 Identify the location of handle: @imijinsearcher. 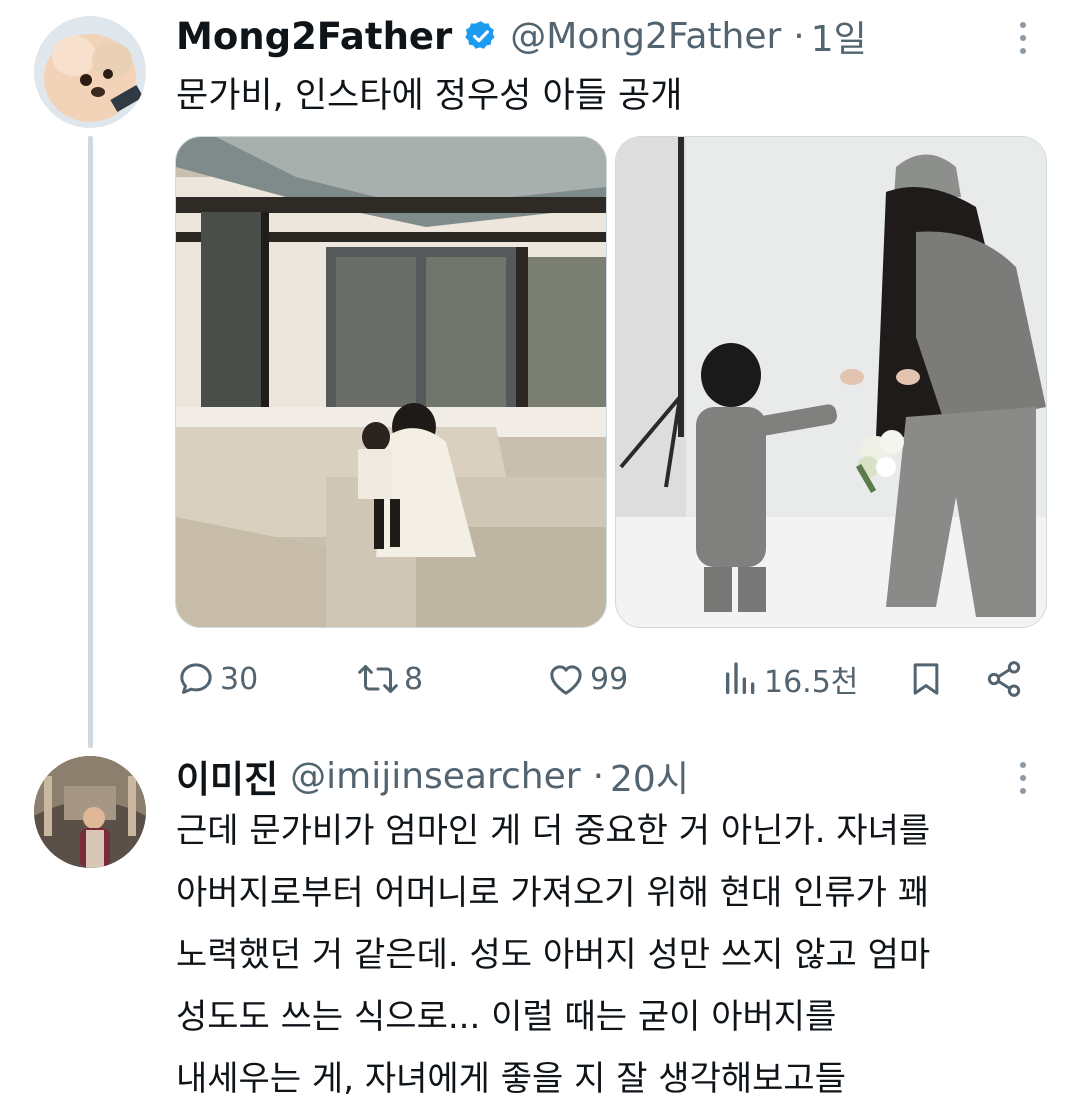
(435, 776).